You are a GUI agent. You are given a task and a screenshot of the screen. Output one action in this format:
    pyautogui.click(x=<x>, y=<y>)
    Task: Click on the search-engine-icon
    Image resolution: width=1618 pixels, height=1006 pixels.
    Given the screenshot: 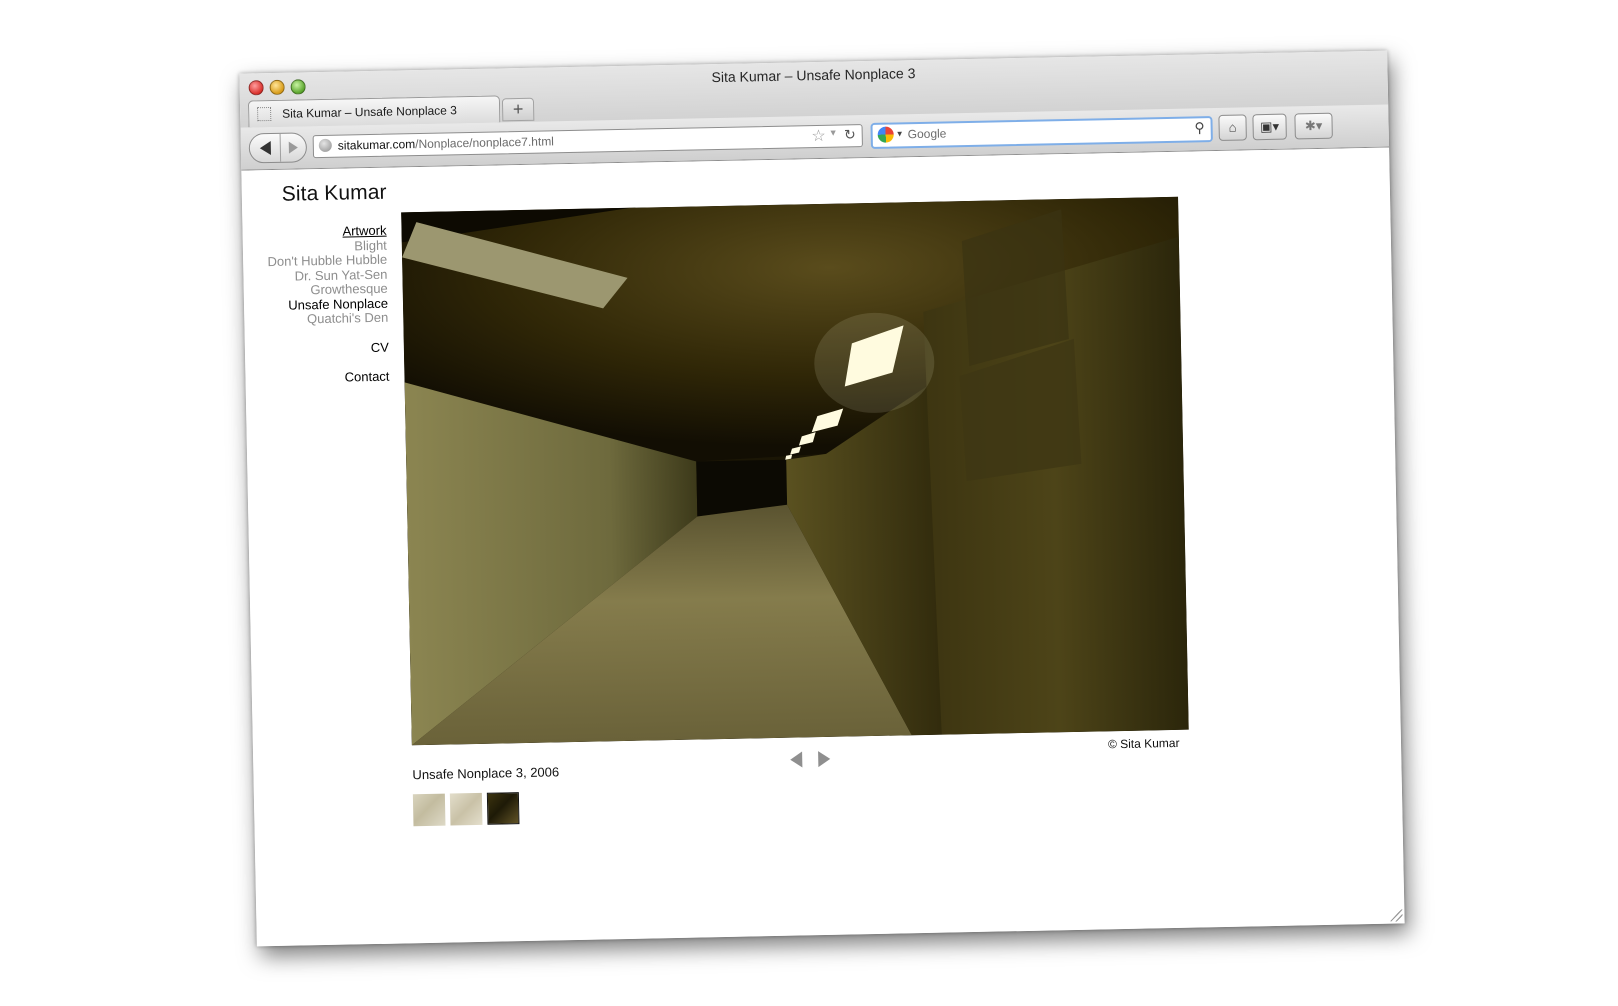 What is the action you would take?
    pyautogui.click(x=885, y=134)
    